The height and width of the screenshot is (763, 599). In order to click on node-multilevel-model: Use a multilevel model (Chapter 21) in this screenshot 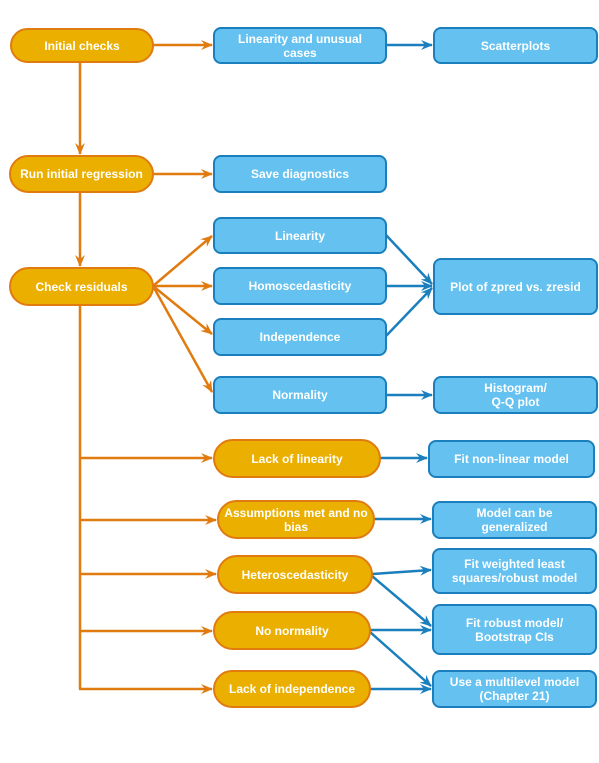, I will do `click(514, 689)`.